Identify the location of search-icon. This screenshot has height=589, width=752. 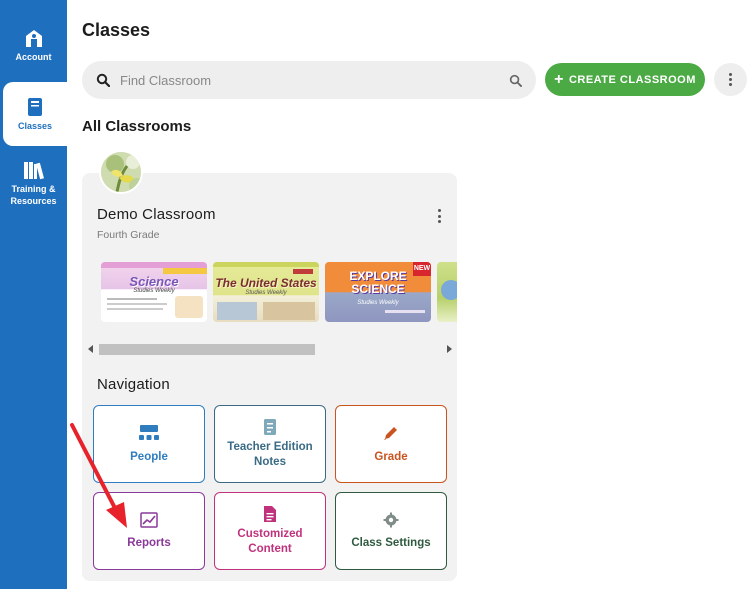
(103, 80).